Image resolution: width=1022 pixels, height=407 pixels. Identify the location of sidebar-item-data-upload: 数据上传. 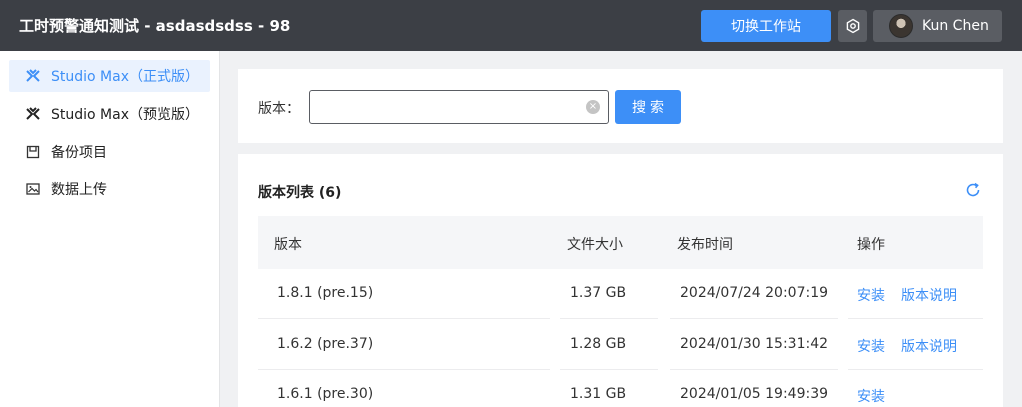
(109, 189).